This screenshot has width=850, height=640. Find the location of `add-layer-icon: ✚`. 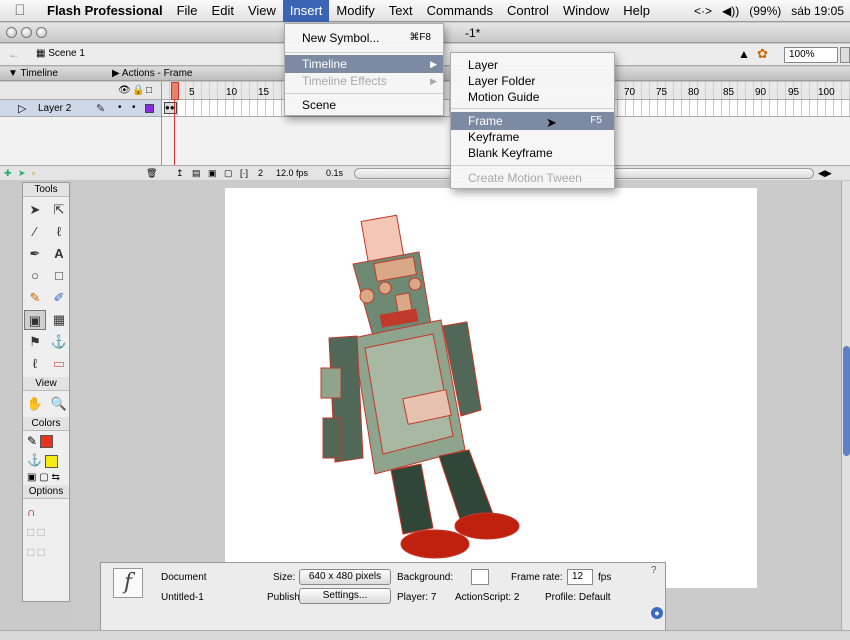

add-layer-icon: ✚ is located at coordinates (8, 173).